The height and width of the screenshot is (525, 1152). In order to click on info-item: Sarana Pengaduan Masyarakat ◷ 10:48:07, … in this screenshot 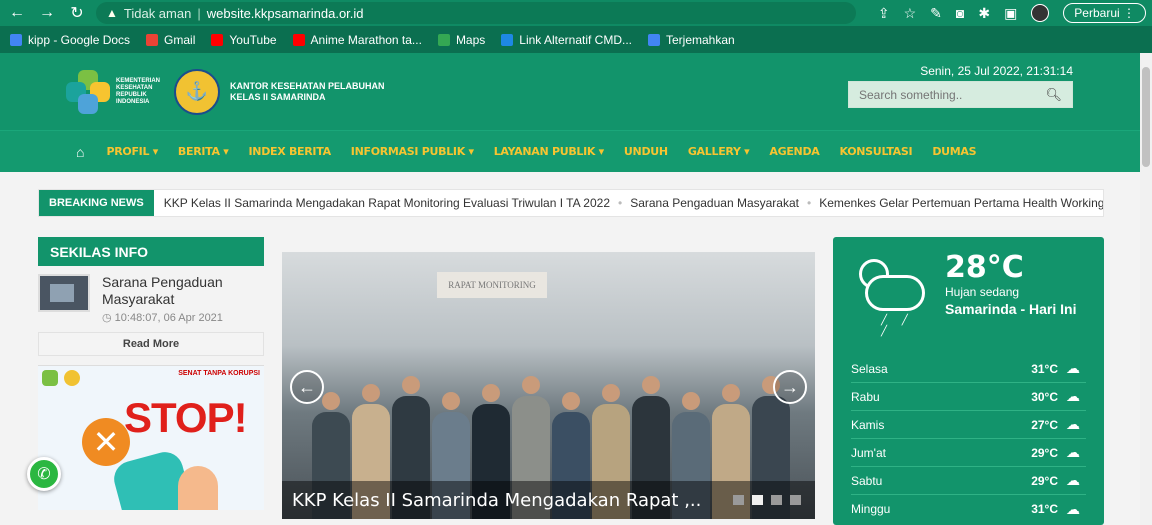, I will do `click(151, 295)`.